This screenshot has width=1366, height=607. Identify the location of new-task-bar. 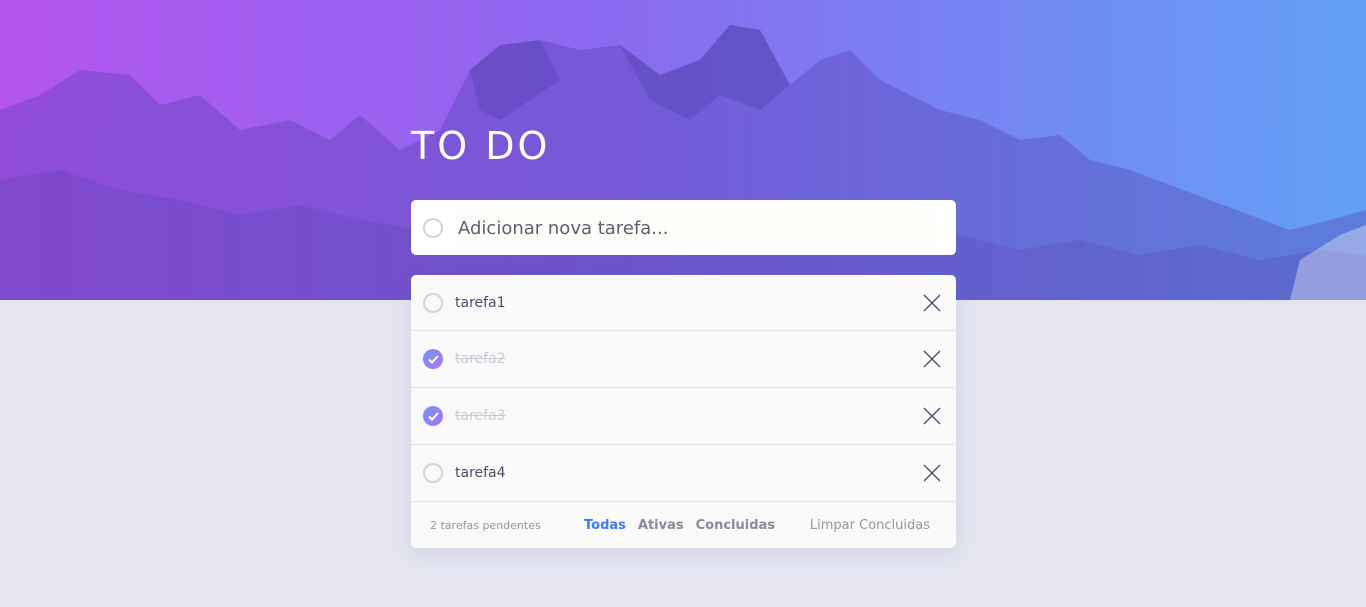
(683, 227).